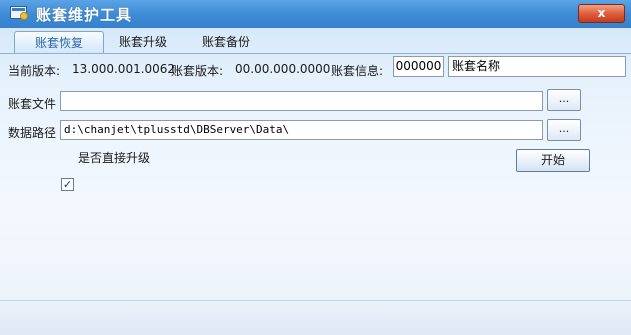  Describe the element at coordinates (315, 14) in the screenshot. I see `title-bar: 账套维护工具 x` at that location.